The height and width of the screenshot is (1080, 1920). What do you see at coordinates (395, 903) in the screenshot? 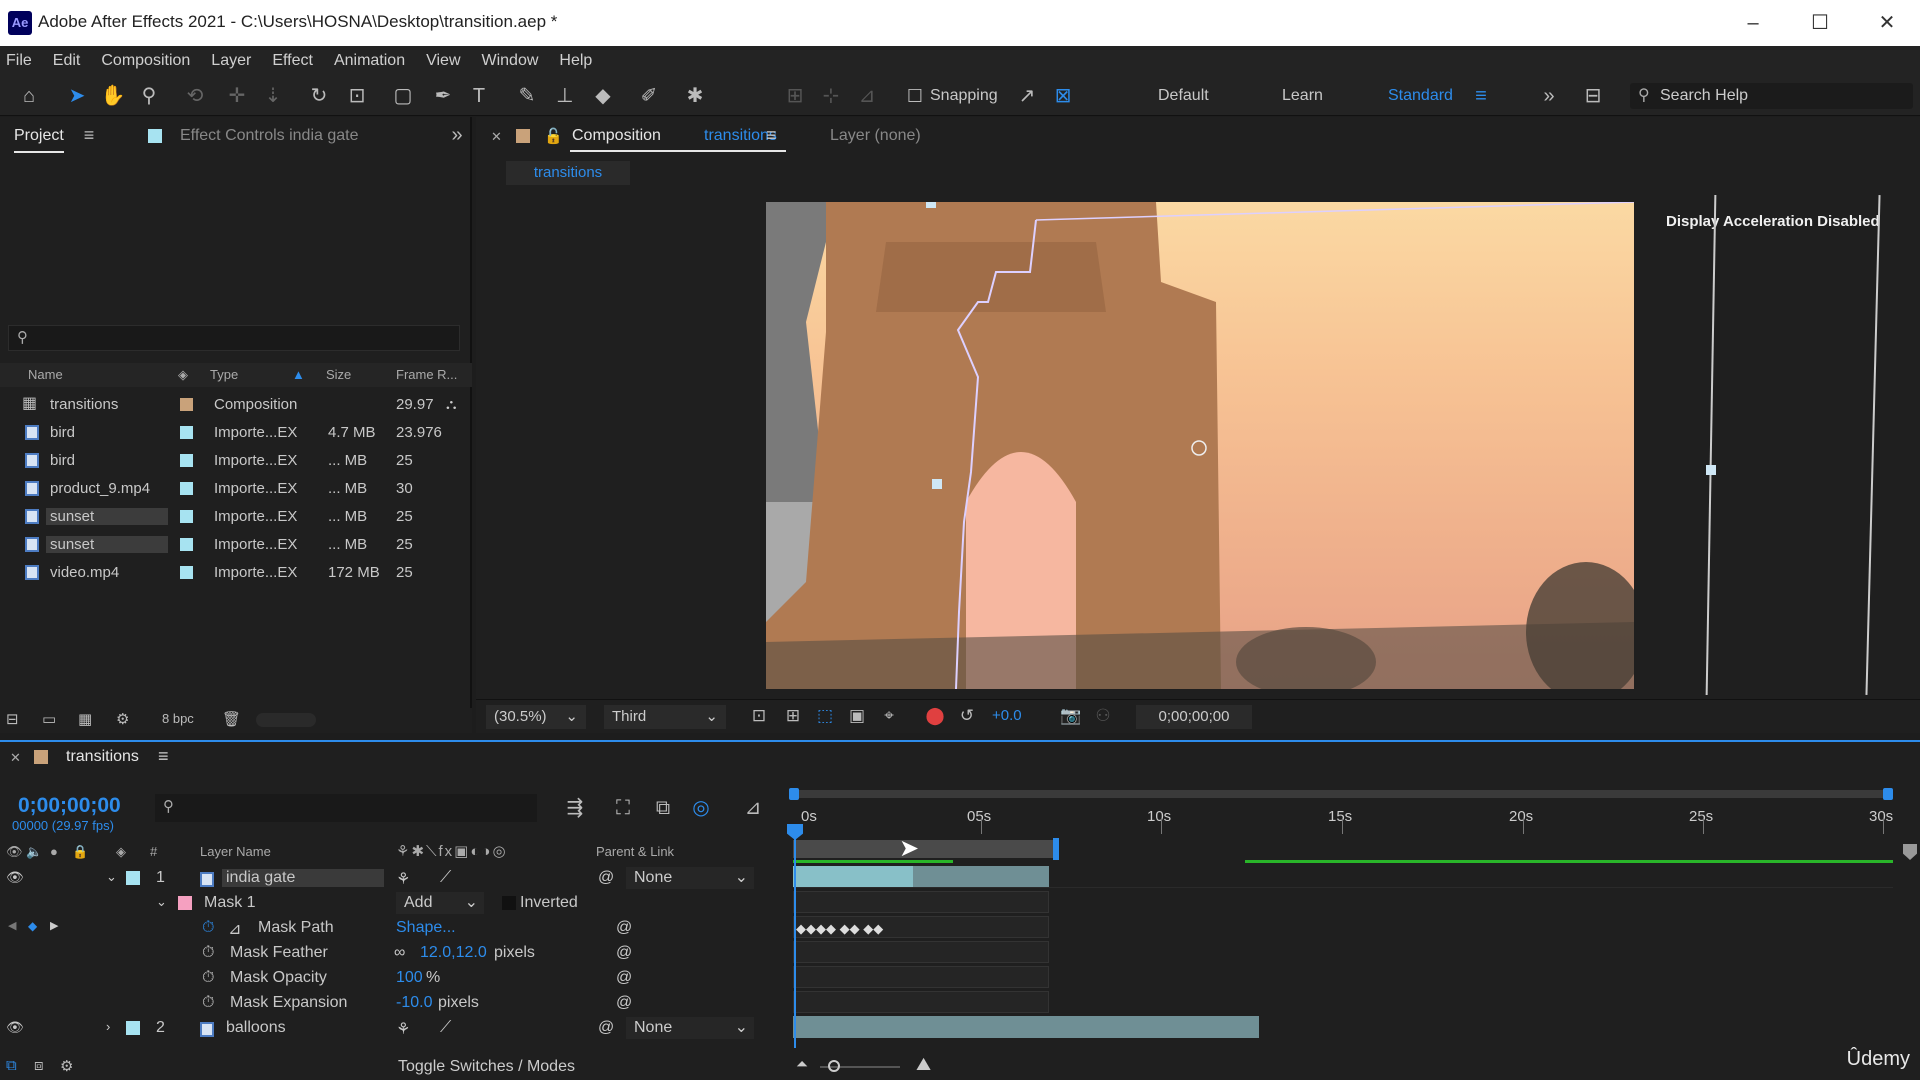
I see `mask-row: ⌄ Mask 1 Add ⌄ Inverted` at bounding box center [395, 903].